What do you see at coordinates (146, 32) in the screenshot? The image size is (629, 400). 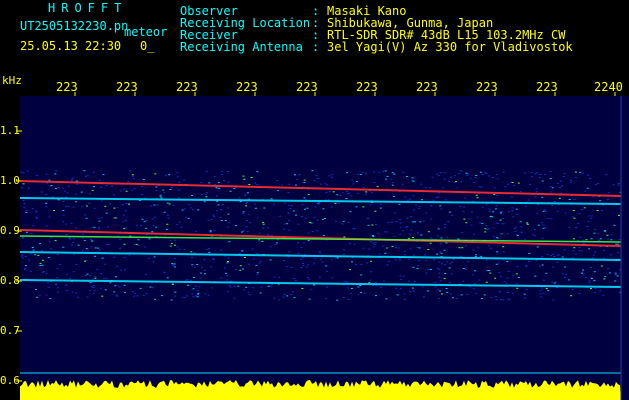 I see `meteor-label: meteor` at bounding box center [146, 32].